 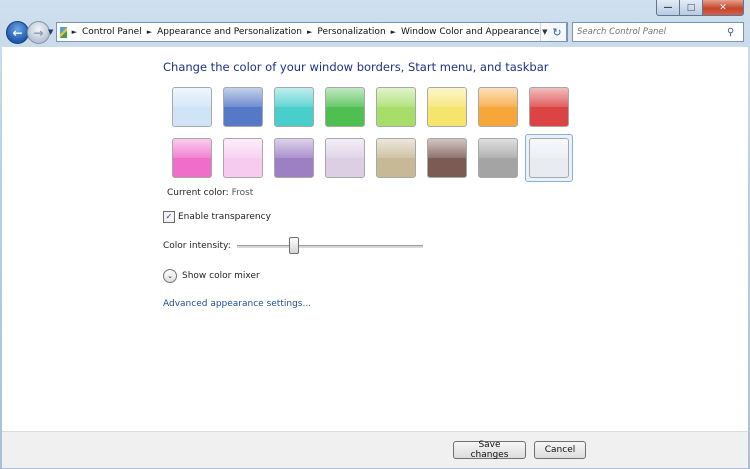 I want to click on color-swatch-violet, so click(x=294, y=158).